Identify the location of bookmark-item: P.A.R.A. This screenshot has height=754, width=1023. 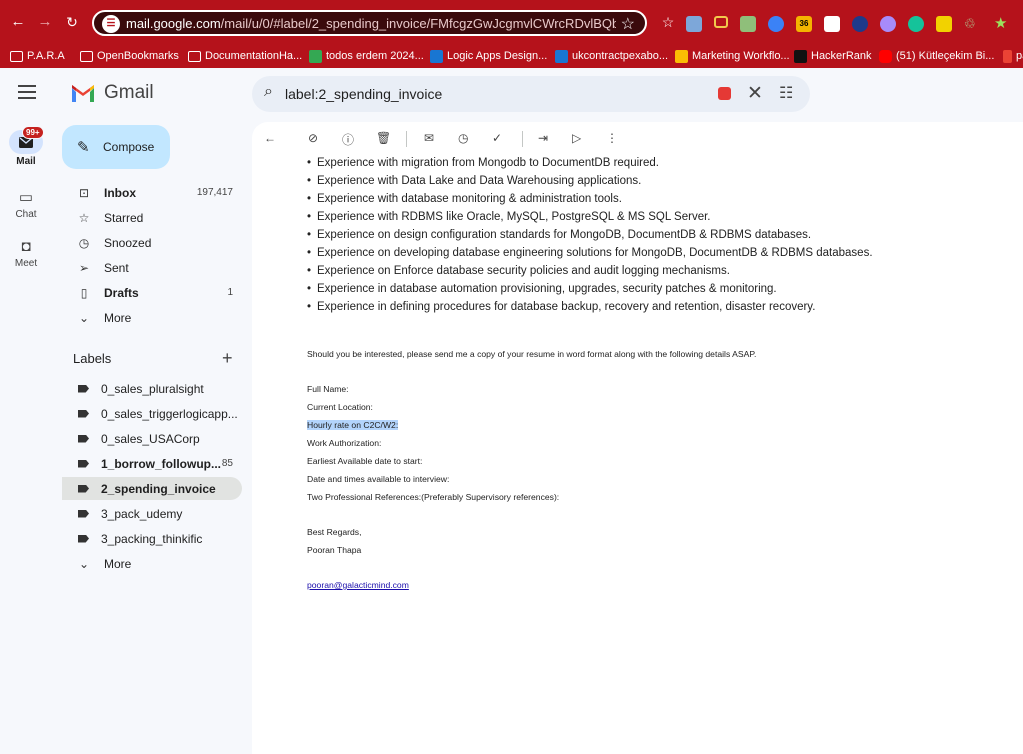
(37, 56).